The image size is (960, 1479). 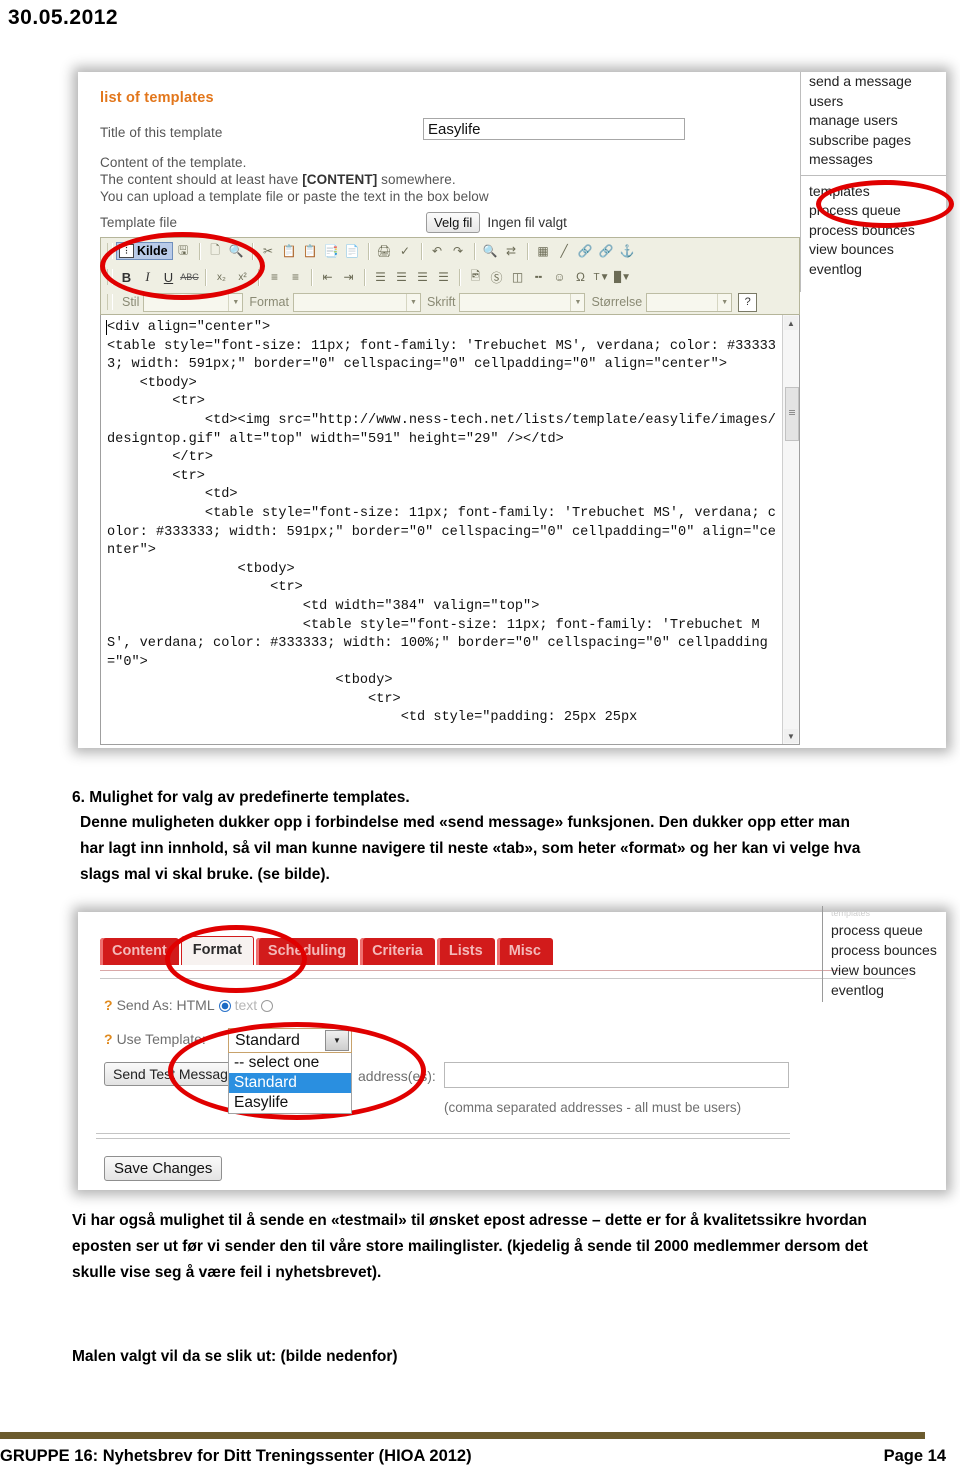 What do you see at coordinates (401, 277) in the screenshot?
I see `align-center-icon: ☰` at bounding box center [401, 277].